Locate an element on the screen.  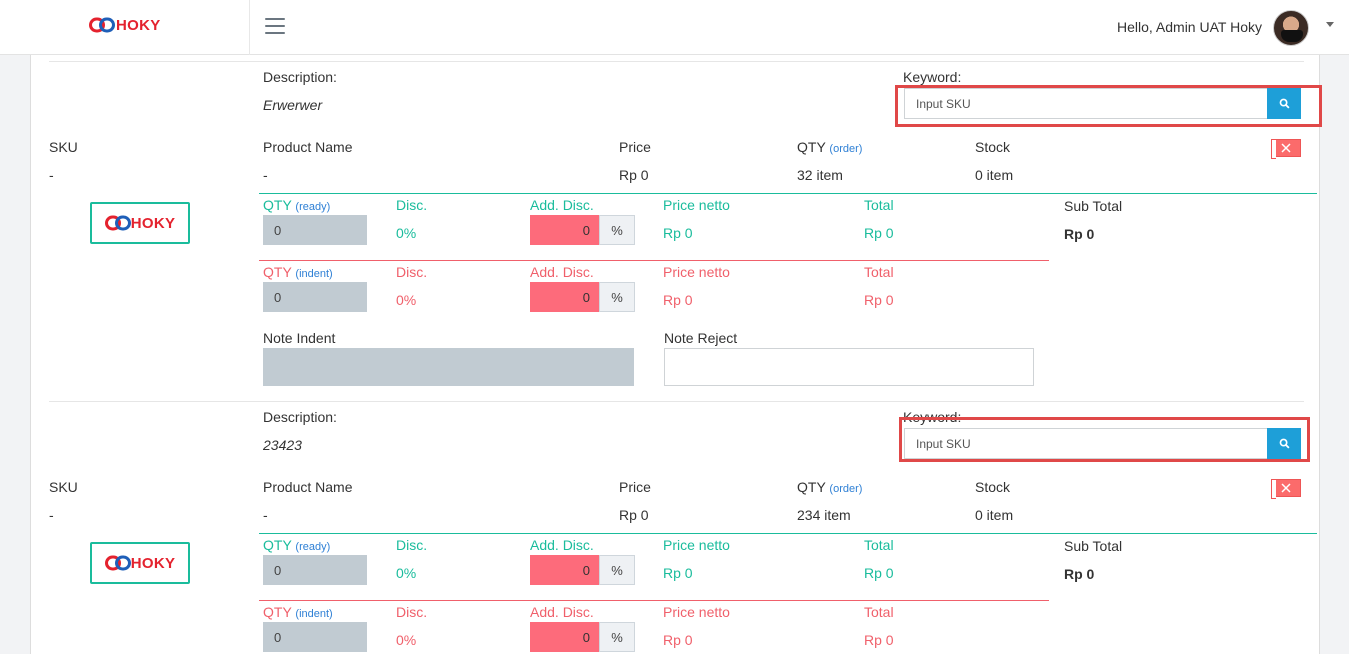
note-reject-label: Note Reject is located at coordinates (701, 338).